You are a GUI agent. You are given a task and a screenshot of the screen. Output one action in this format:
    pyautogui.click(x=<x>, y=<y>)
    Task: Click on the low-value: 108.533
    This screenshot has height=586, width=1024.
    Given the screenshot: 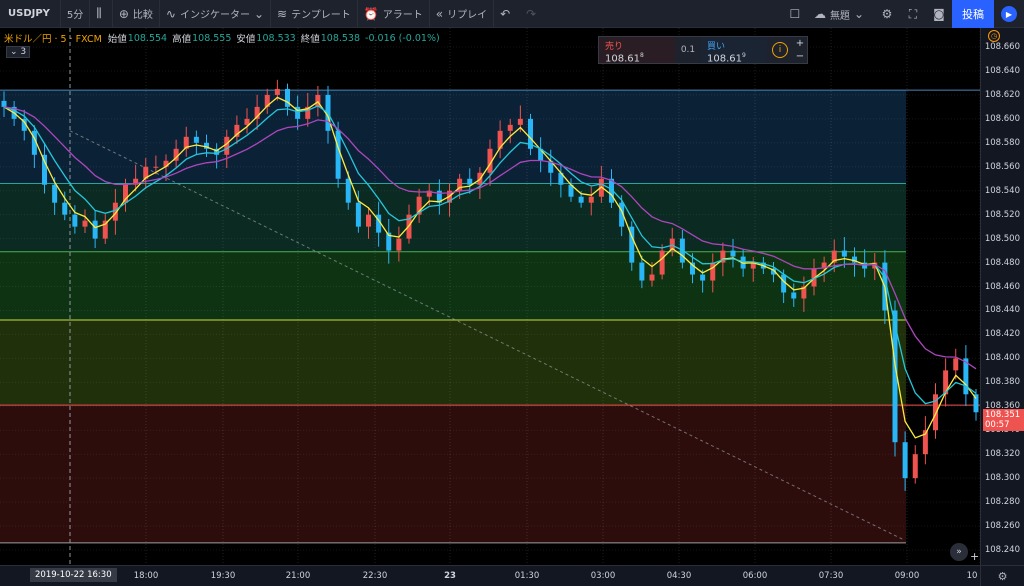 What is the action you would take?
    pyautogui.click(x=276, y=38)
    